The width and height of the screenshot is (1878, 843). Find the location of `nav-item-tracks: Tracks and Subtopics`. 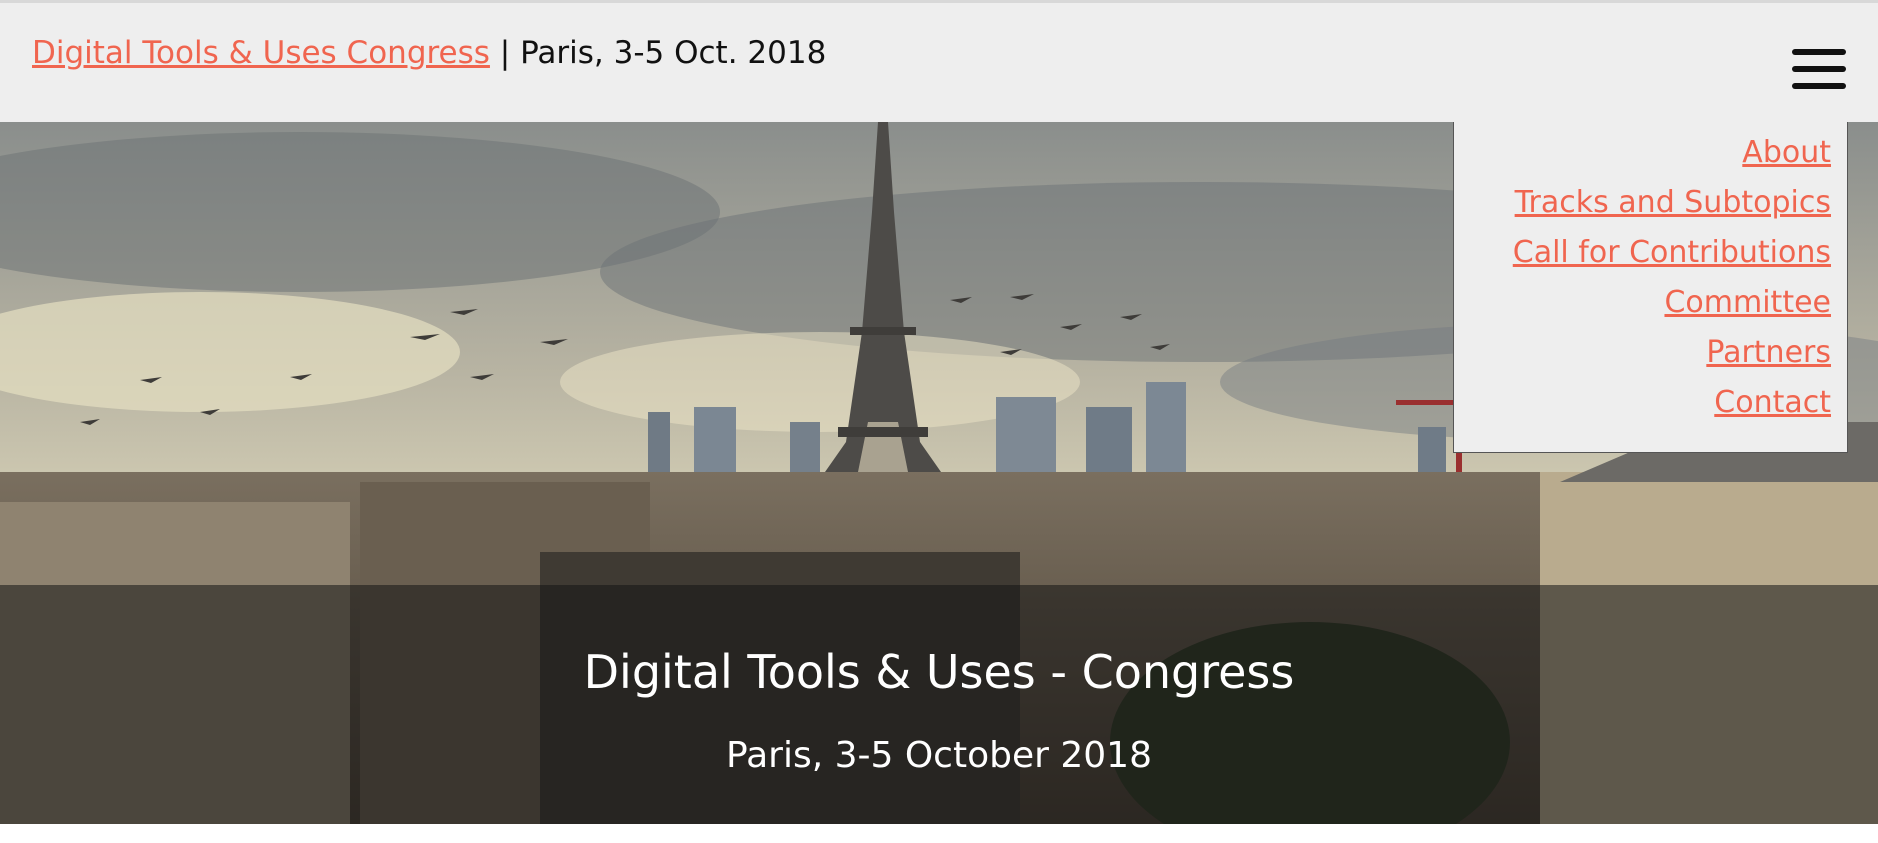

nav-item-tracks: Tracks and Subtopics is located at coordinates (1672, 203).